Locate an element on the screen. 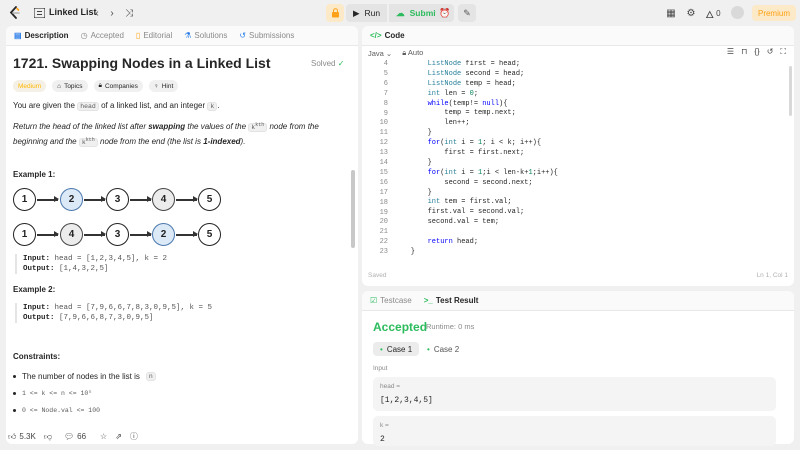 This screenshot has width=800, height=450. tab-testcase: ☑ Testcase is located at coordinates (391, 300).